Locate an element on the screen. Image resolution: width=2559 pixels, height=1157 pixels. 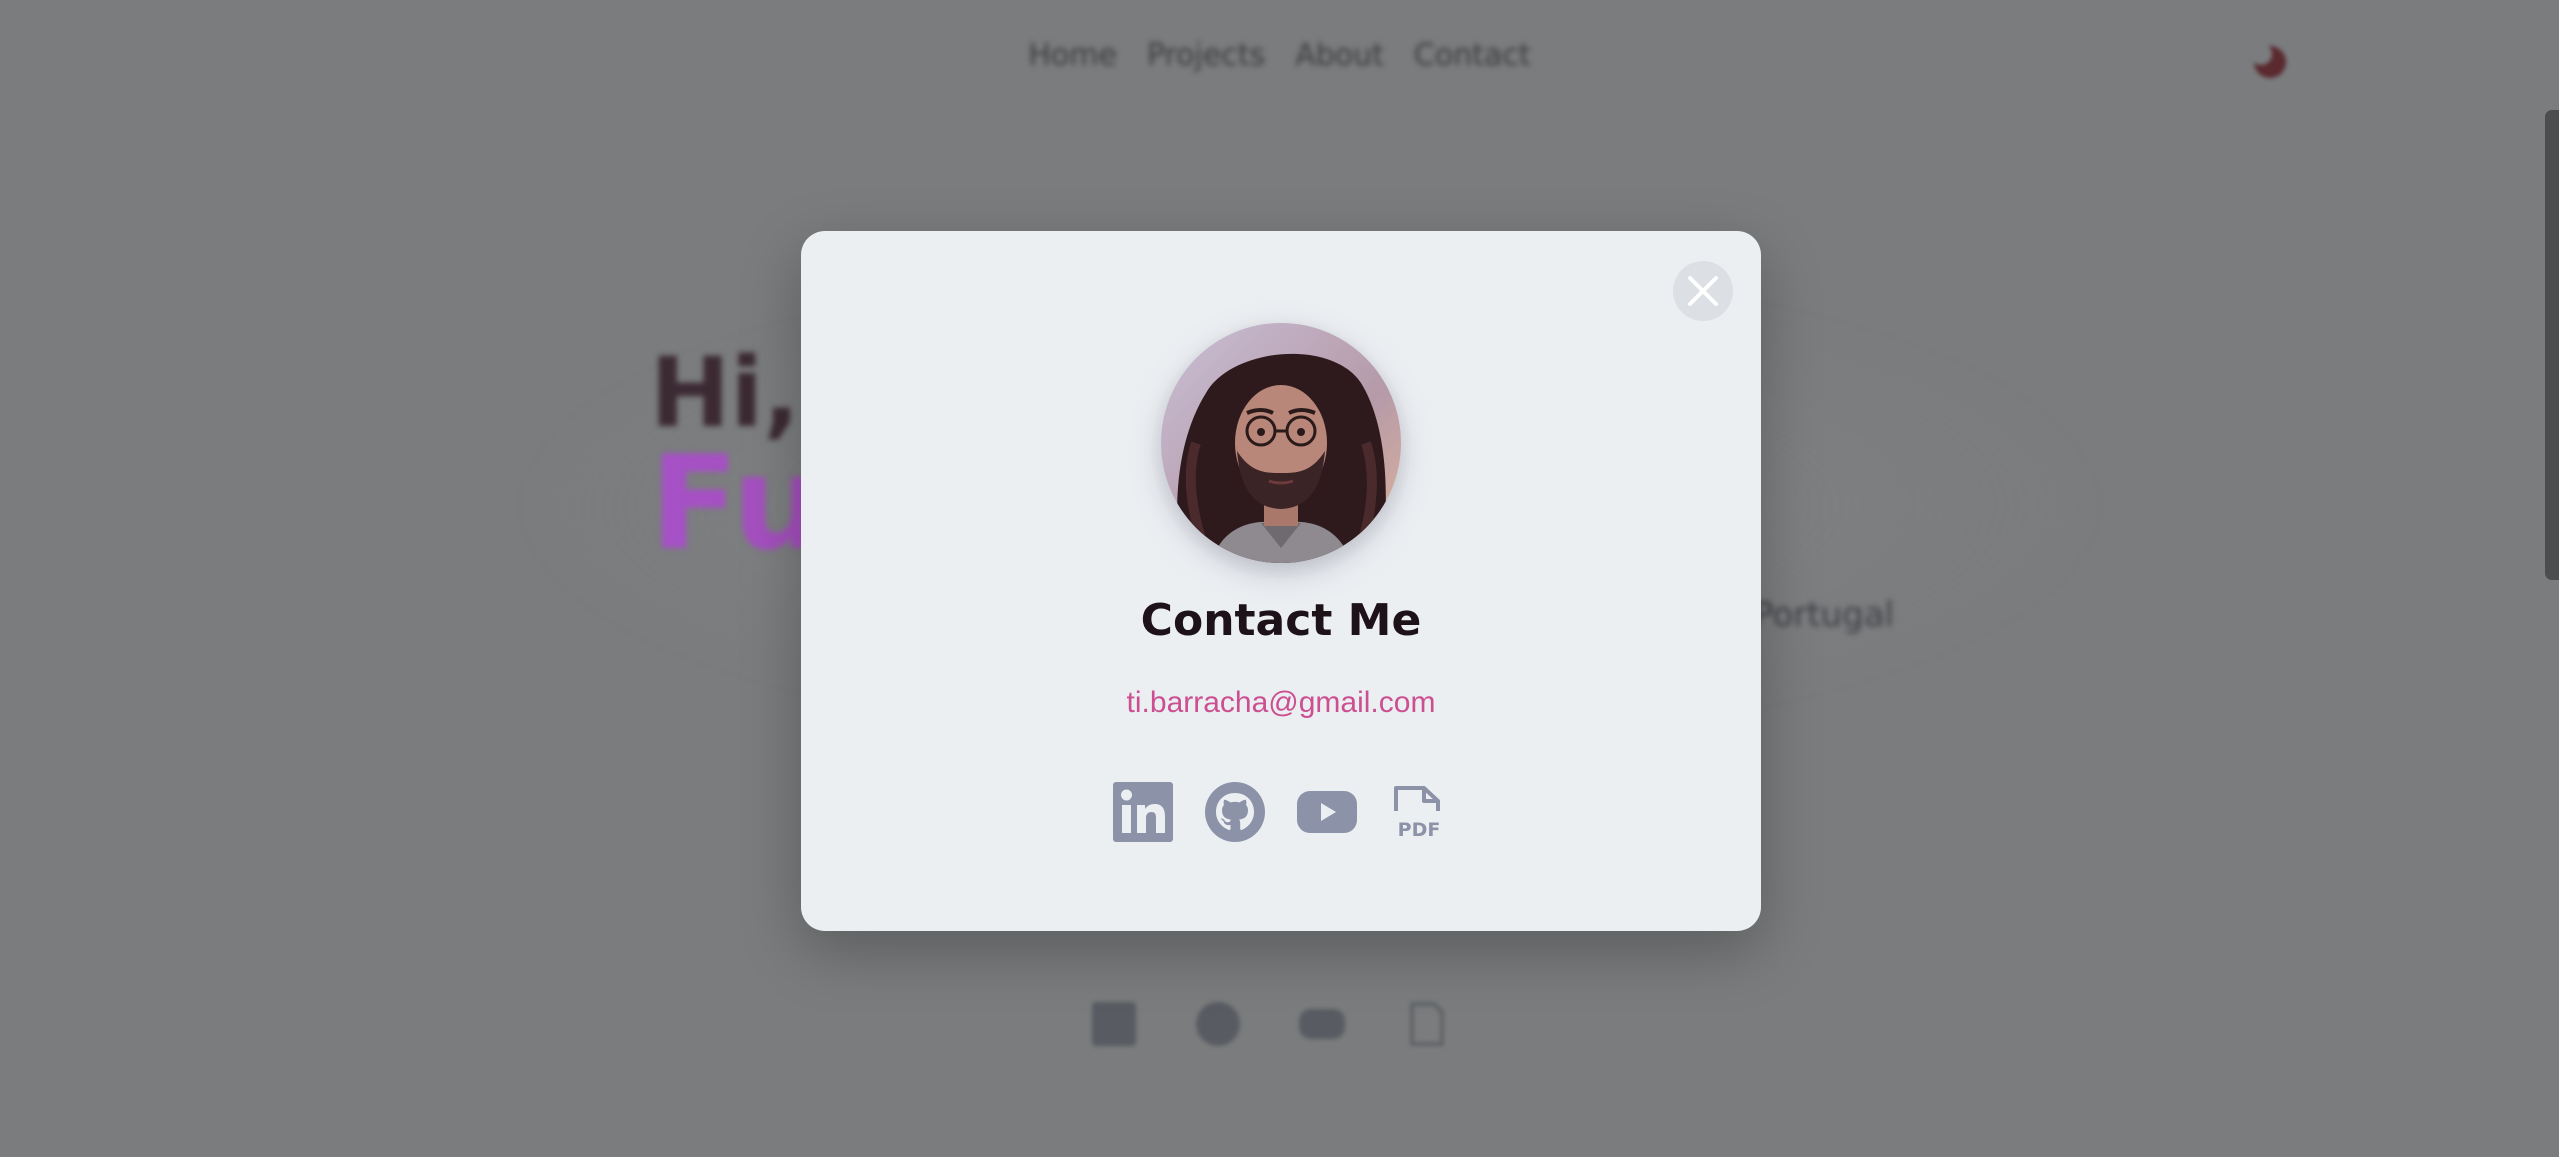
hero-location: Portugal is located at coordinates (1823, 615).